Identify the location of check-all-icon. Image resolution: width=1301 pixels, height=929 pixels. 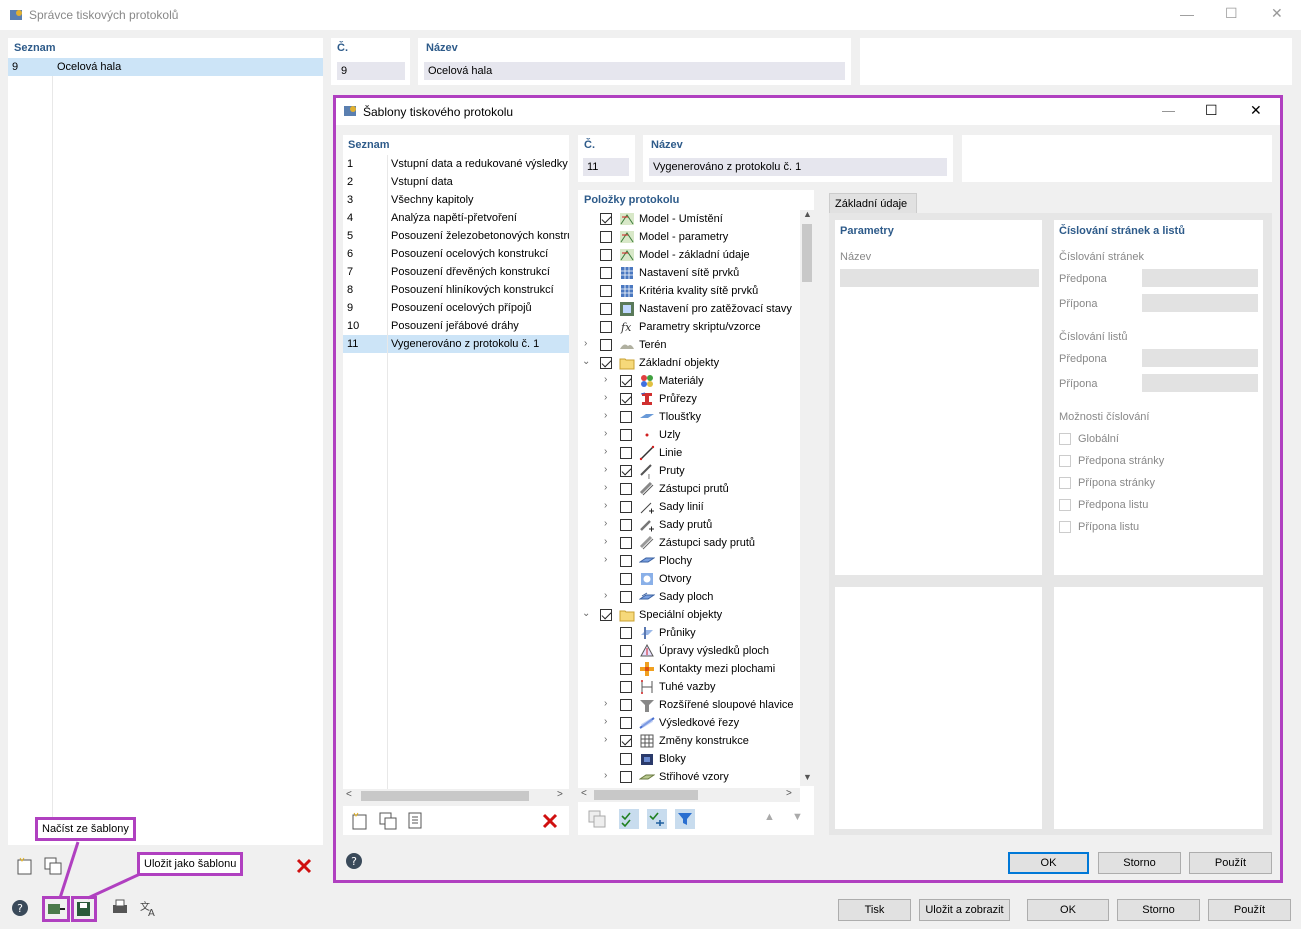
(629, 819).